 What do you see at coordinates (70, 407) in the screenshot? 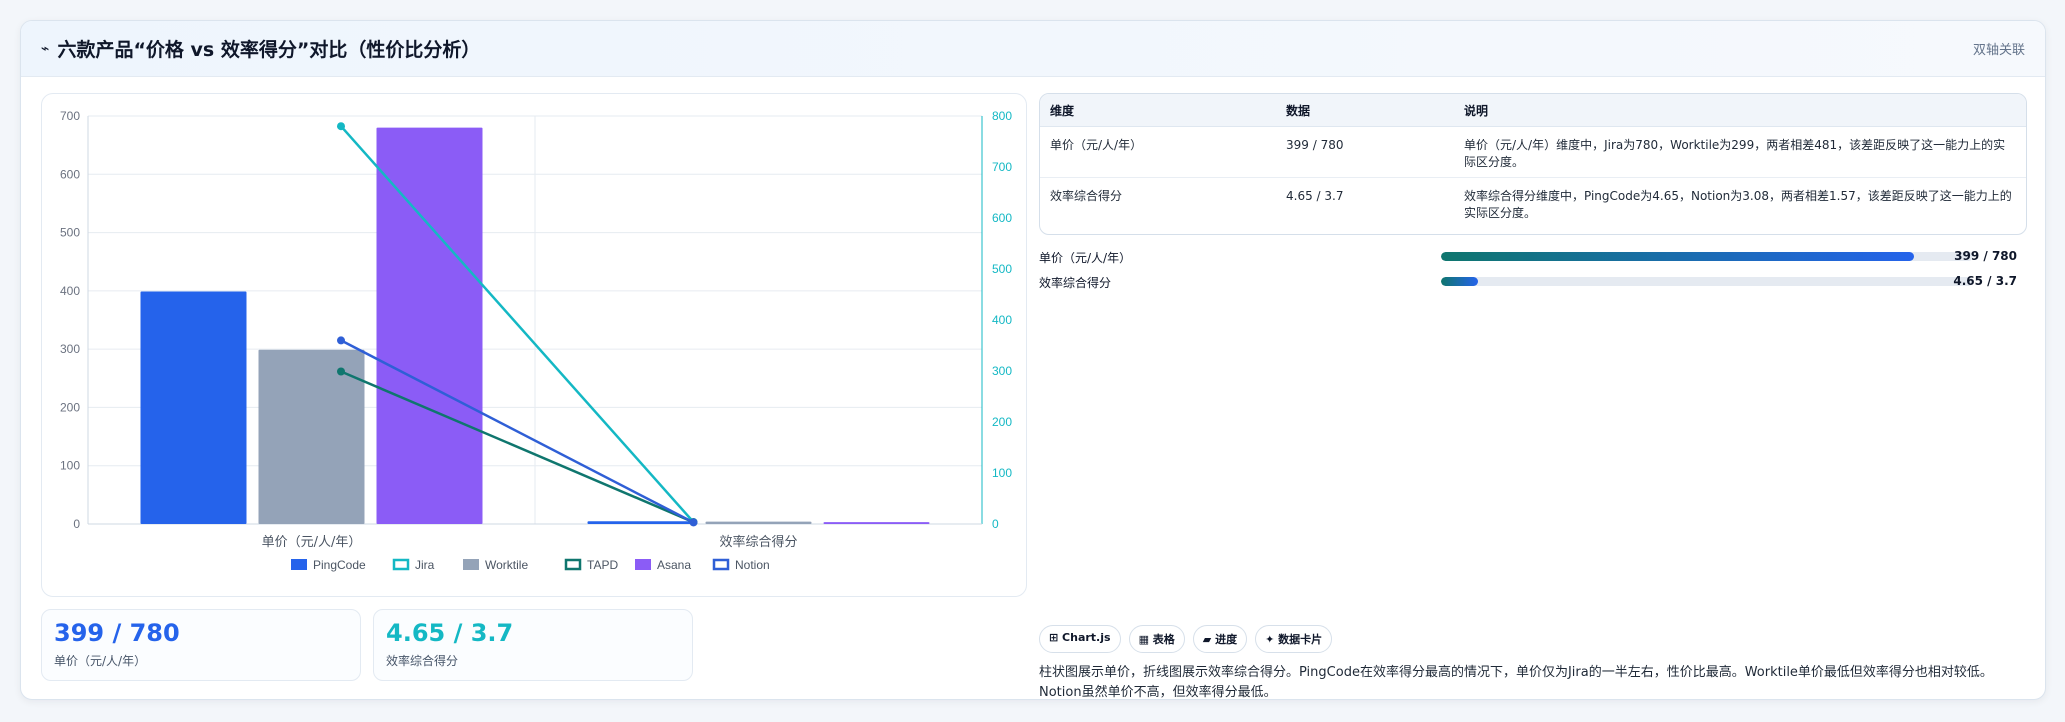
I see `left-axis-tick-label: 200` at bounding box center [70, 407].